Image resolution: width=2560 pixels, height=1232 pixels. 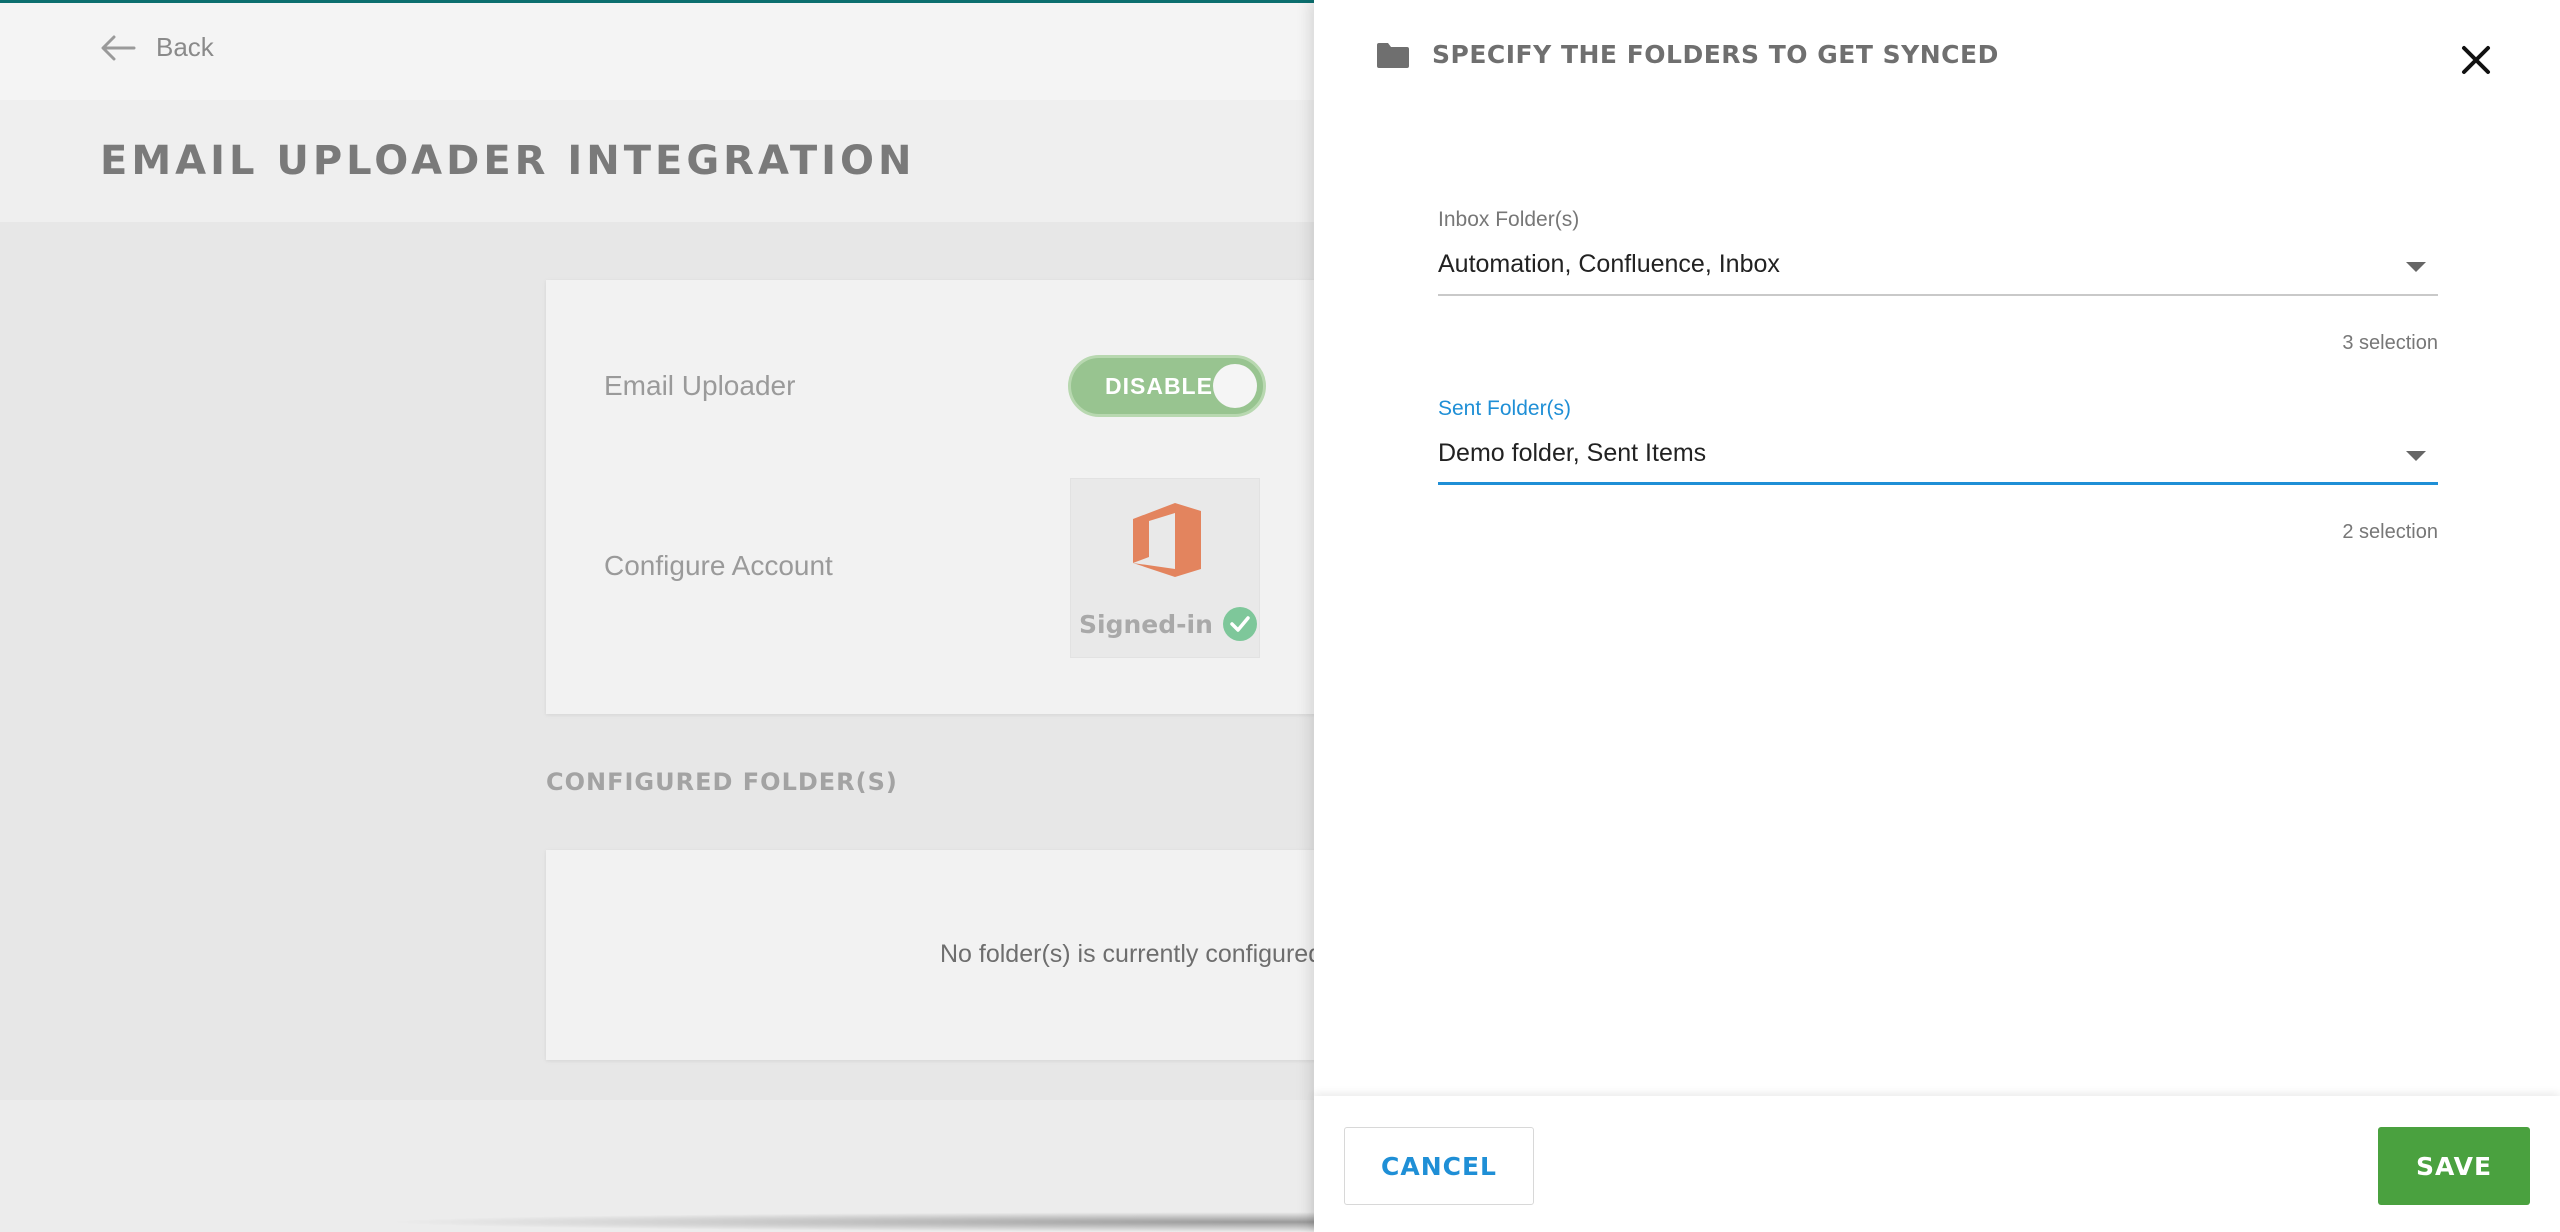 I want to click on inbox-folders-select: Automation, Confluence, Inbox, so click(x=1938, y=271).